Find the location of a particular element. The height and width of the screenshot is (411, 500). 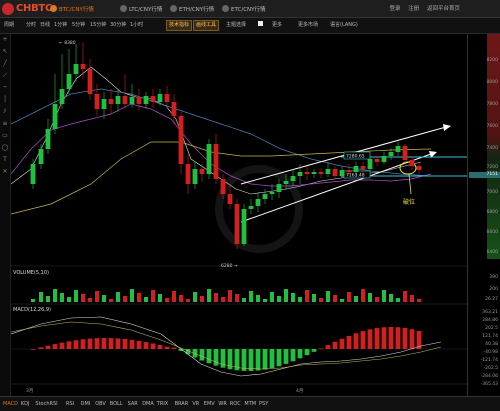

line-tool-icon: ╱ is located at coordinates (5, 64).